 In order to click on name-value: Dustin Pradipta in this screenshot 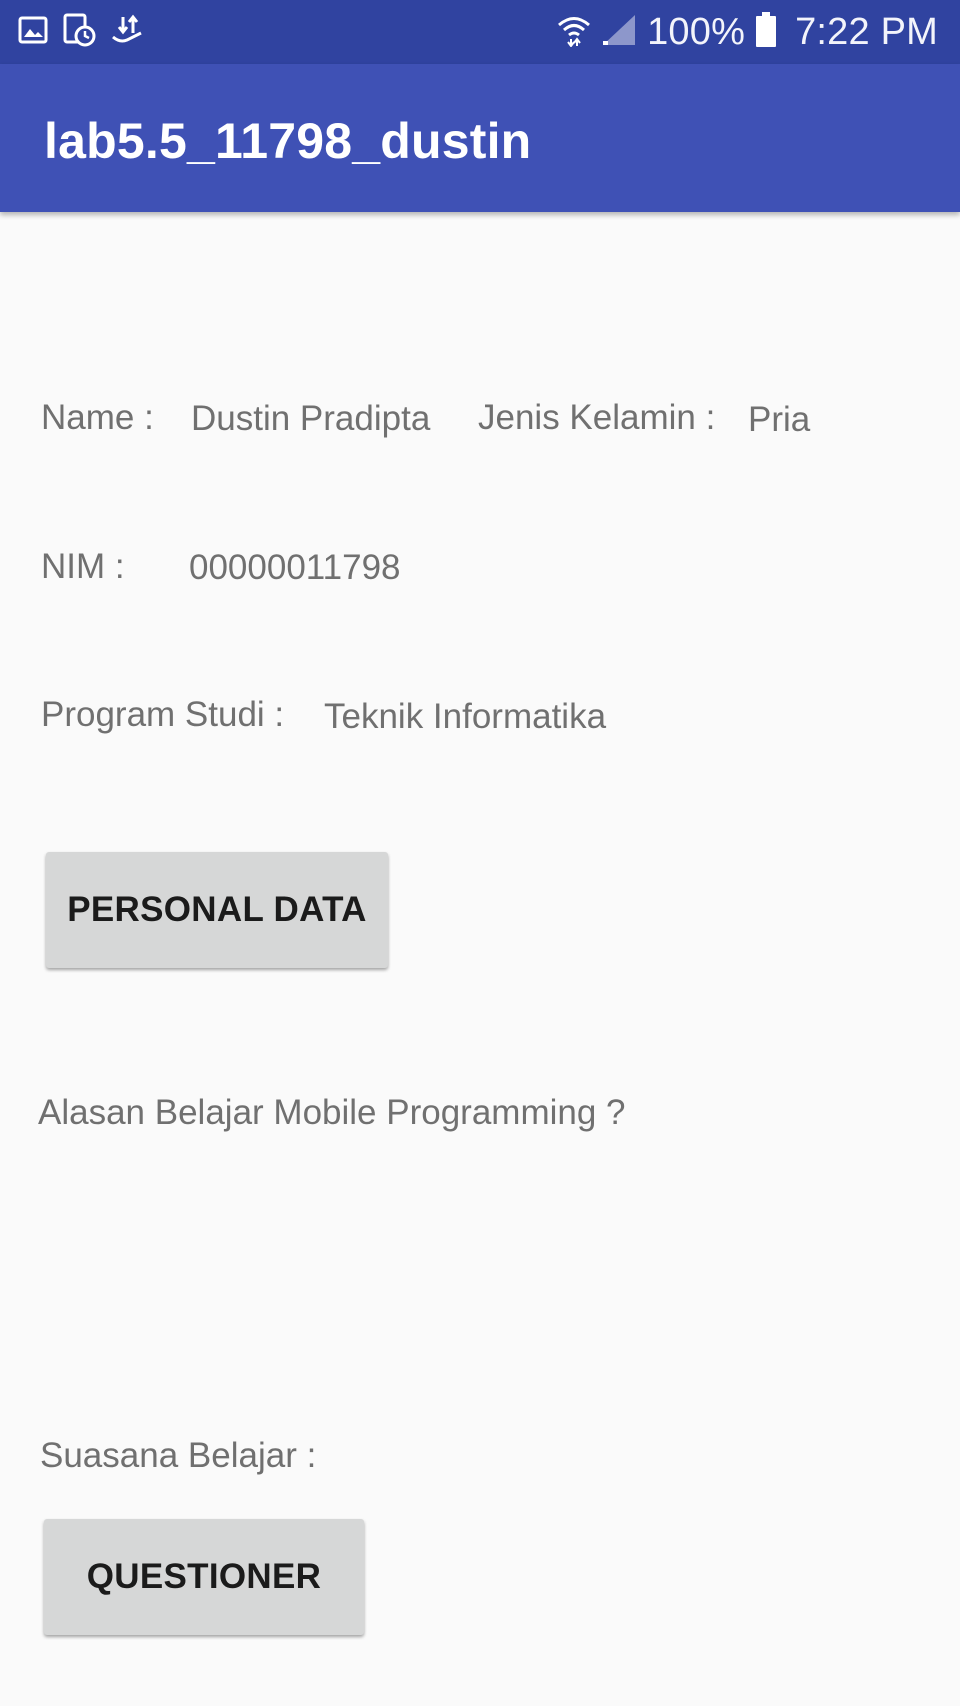, I will do `click(311, 418)`.